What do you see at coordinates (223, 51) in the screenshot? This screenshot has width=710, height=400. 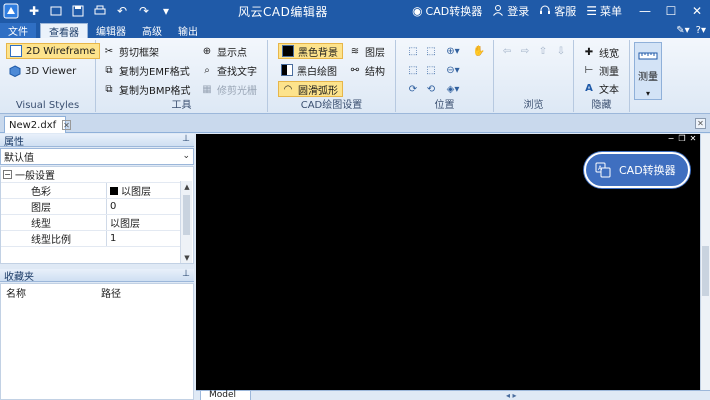 I see `show-points-button: ⊕ 显示点` at bounding box center [223, 51].